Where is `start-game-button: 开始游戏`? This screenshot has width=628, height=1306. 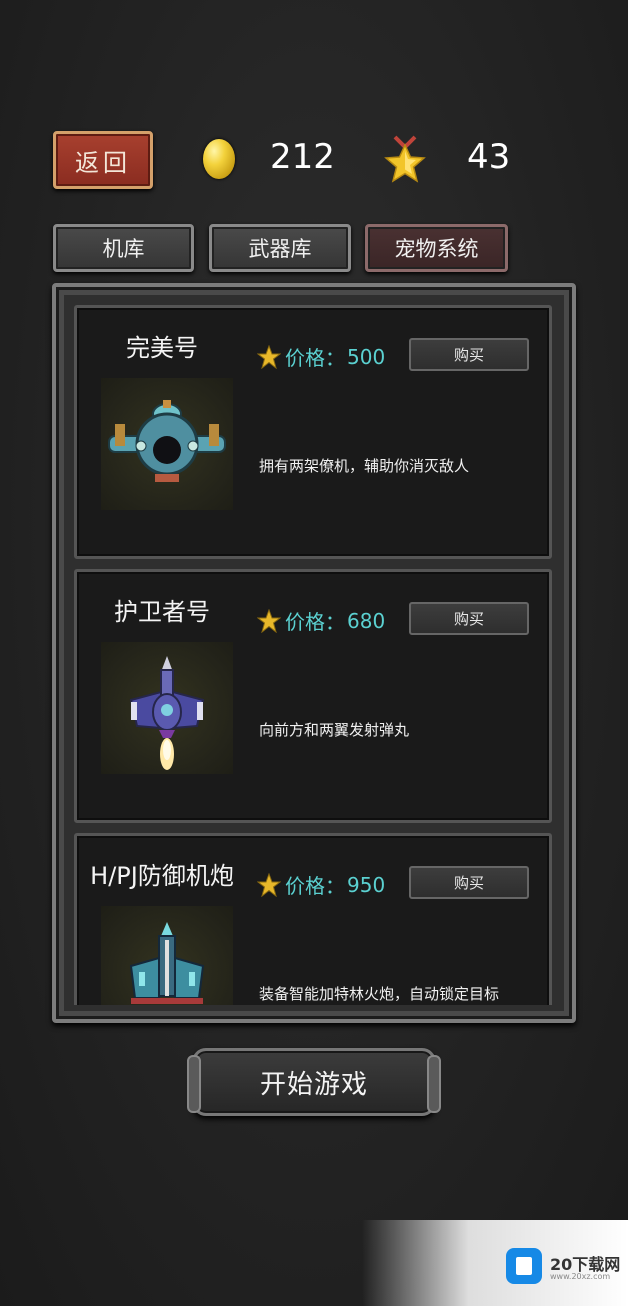
start-game-button: 开始游戏 is located at coordinates (314, 1082).